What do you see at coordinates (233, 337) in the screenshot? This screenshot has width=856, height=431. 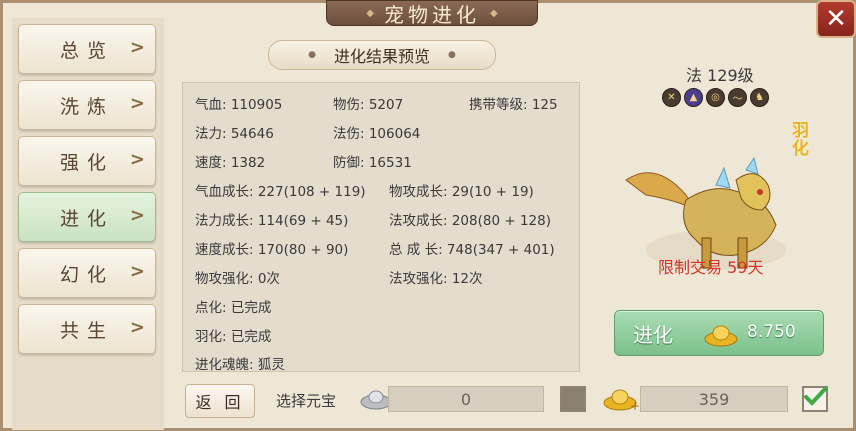 I see `stat-yuhua: 羽化: 已完成` at bounding box center [233, 337].